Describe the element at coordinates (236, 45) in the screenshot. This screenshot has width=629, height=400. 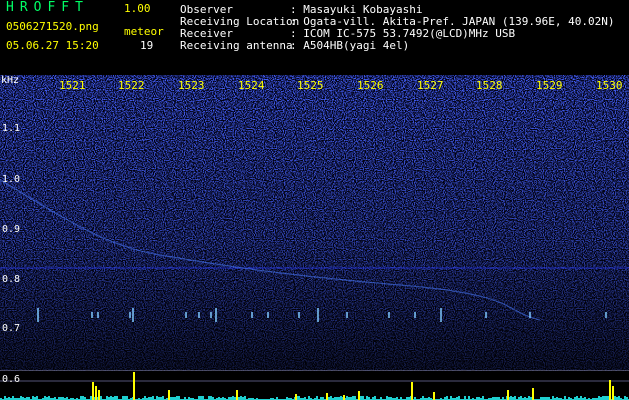
I see `antenna-label: Receiving antenna` at that location.